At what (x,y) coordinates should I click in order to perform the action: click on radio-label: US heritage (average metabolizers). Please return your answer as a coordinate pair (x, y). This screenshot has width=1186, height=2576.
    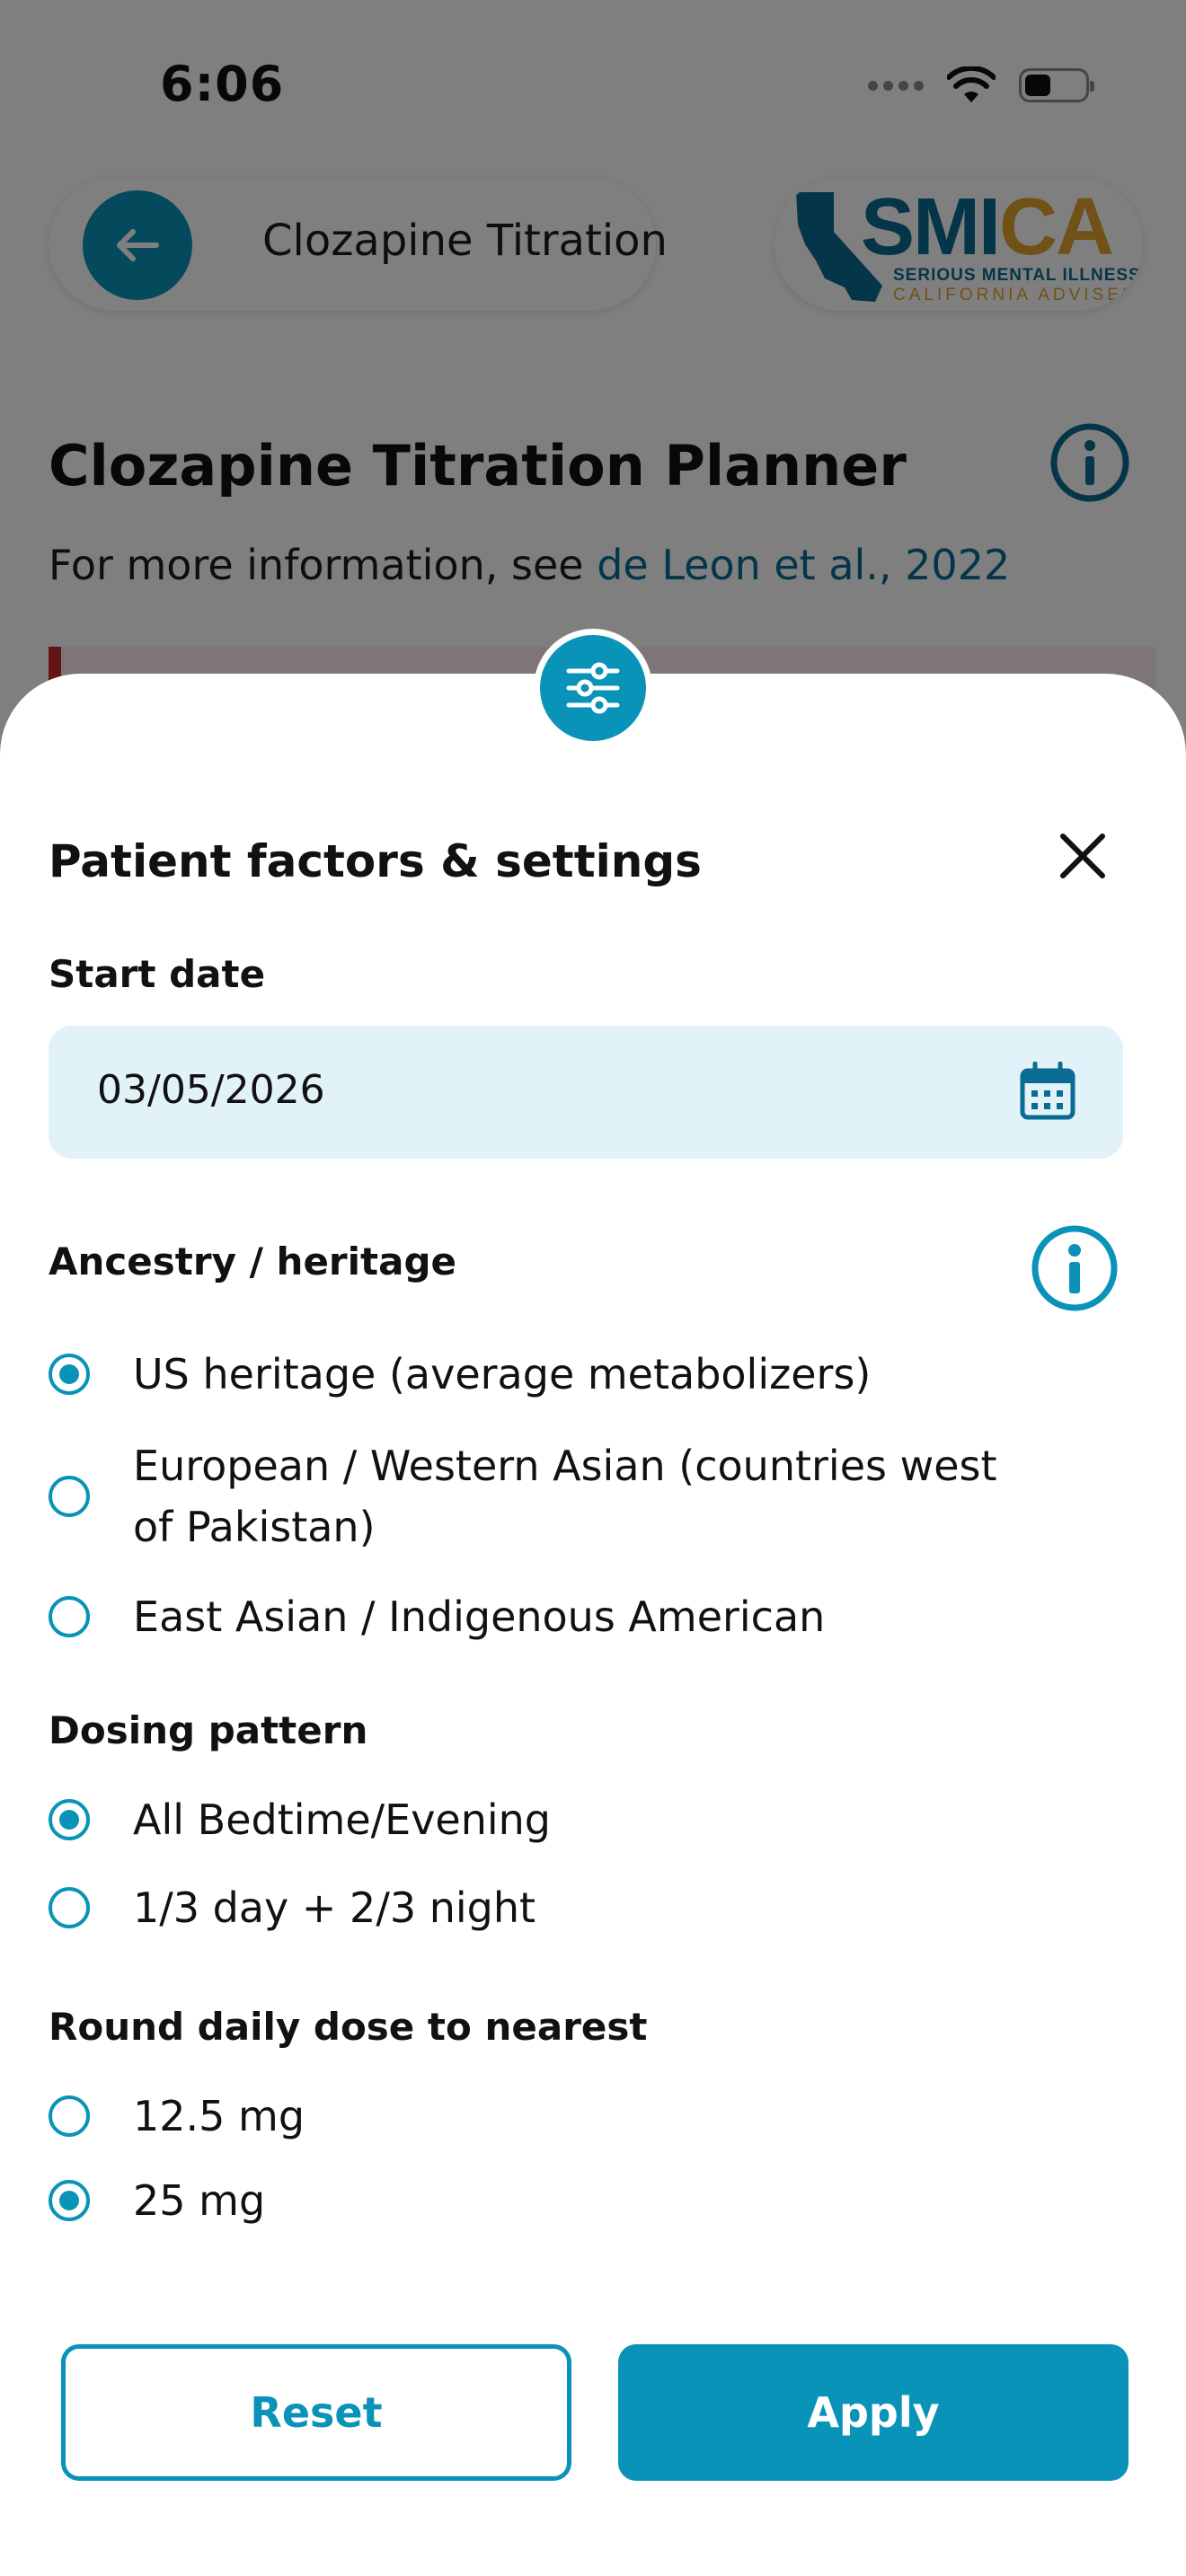
    Looking at the image, I should click on (502, 1374).